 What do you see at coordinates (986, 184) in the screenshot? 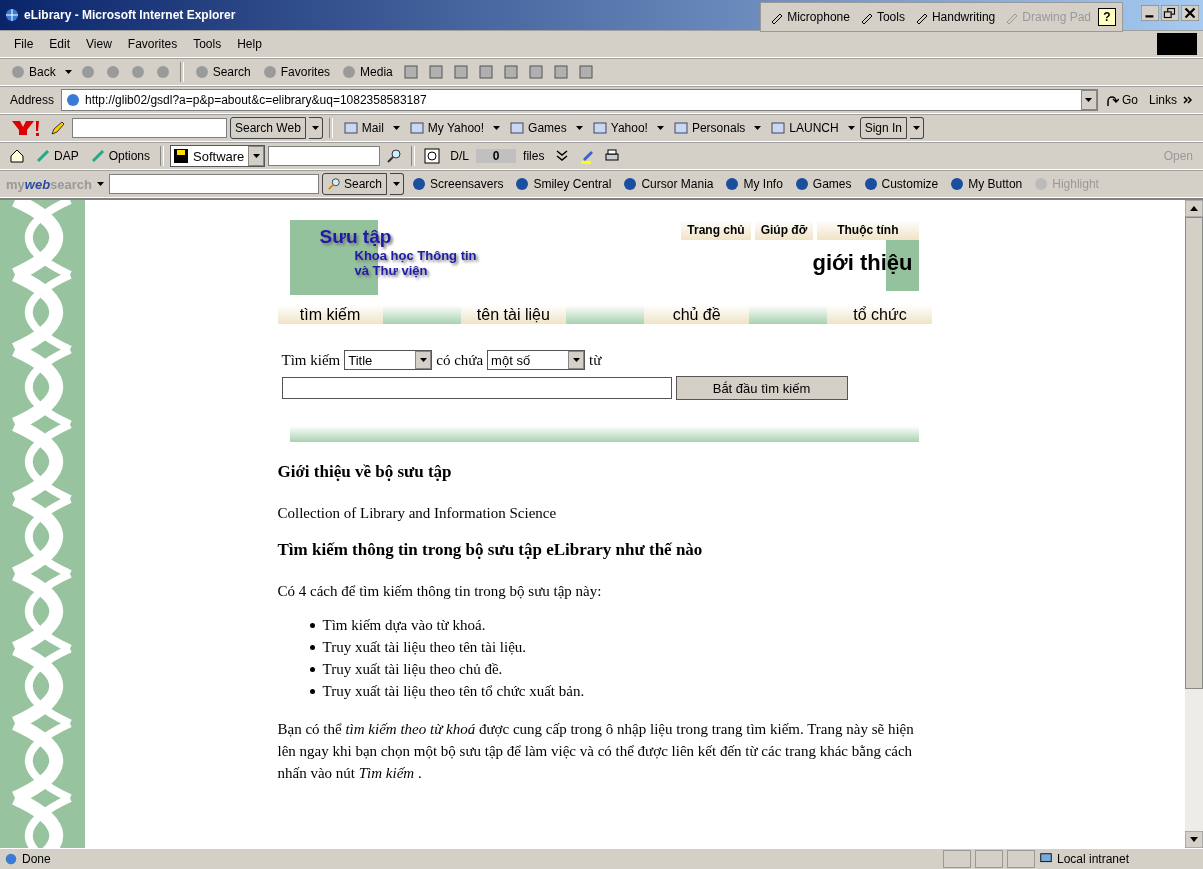
I see `toolbar-button: My Button` at bounding box center [986, 184].